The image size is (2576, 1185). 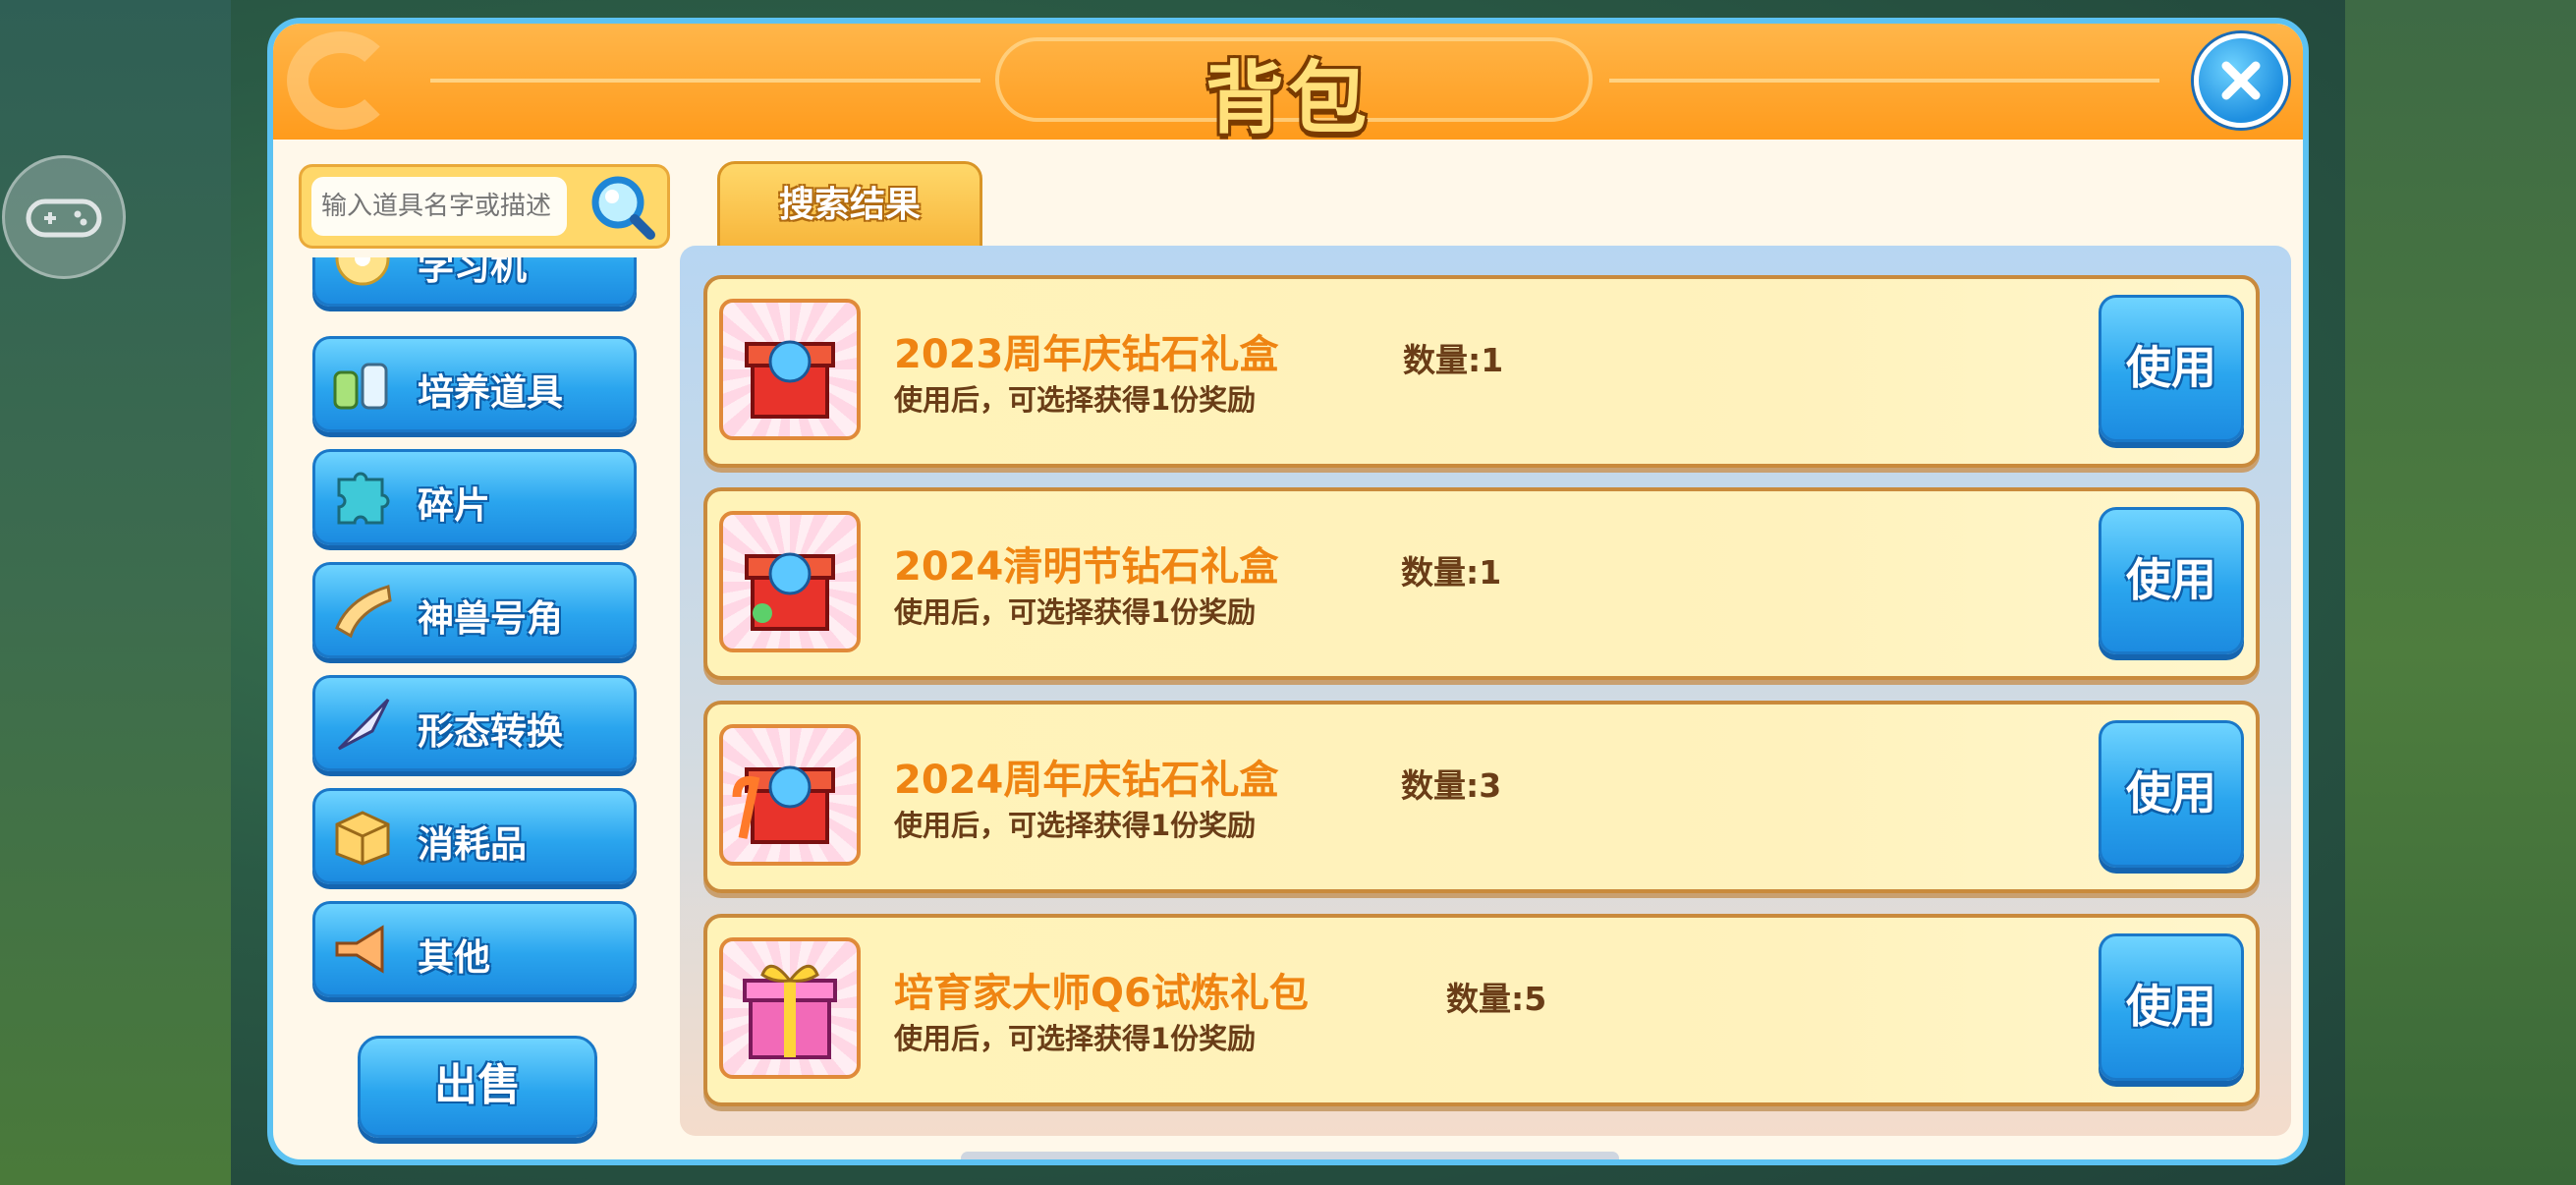 I want to click on category-label: 消耗品, so click(x=472, y=845).